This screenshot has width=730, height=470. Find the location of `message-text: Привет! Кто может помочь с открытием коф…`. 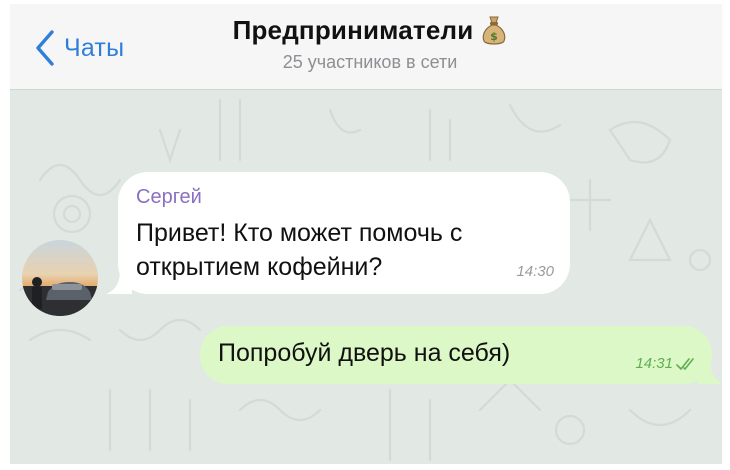

message-text: Привет! Кто может помочь с открытием коф… is located at coordinates (299, 250).